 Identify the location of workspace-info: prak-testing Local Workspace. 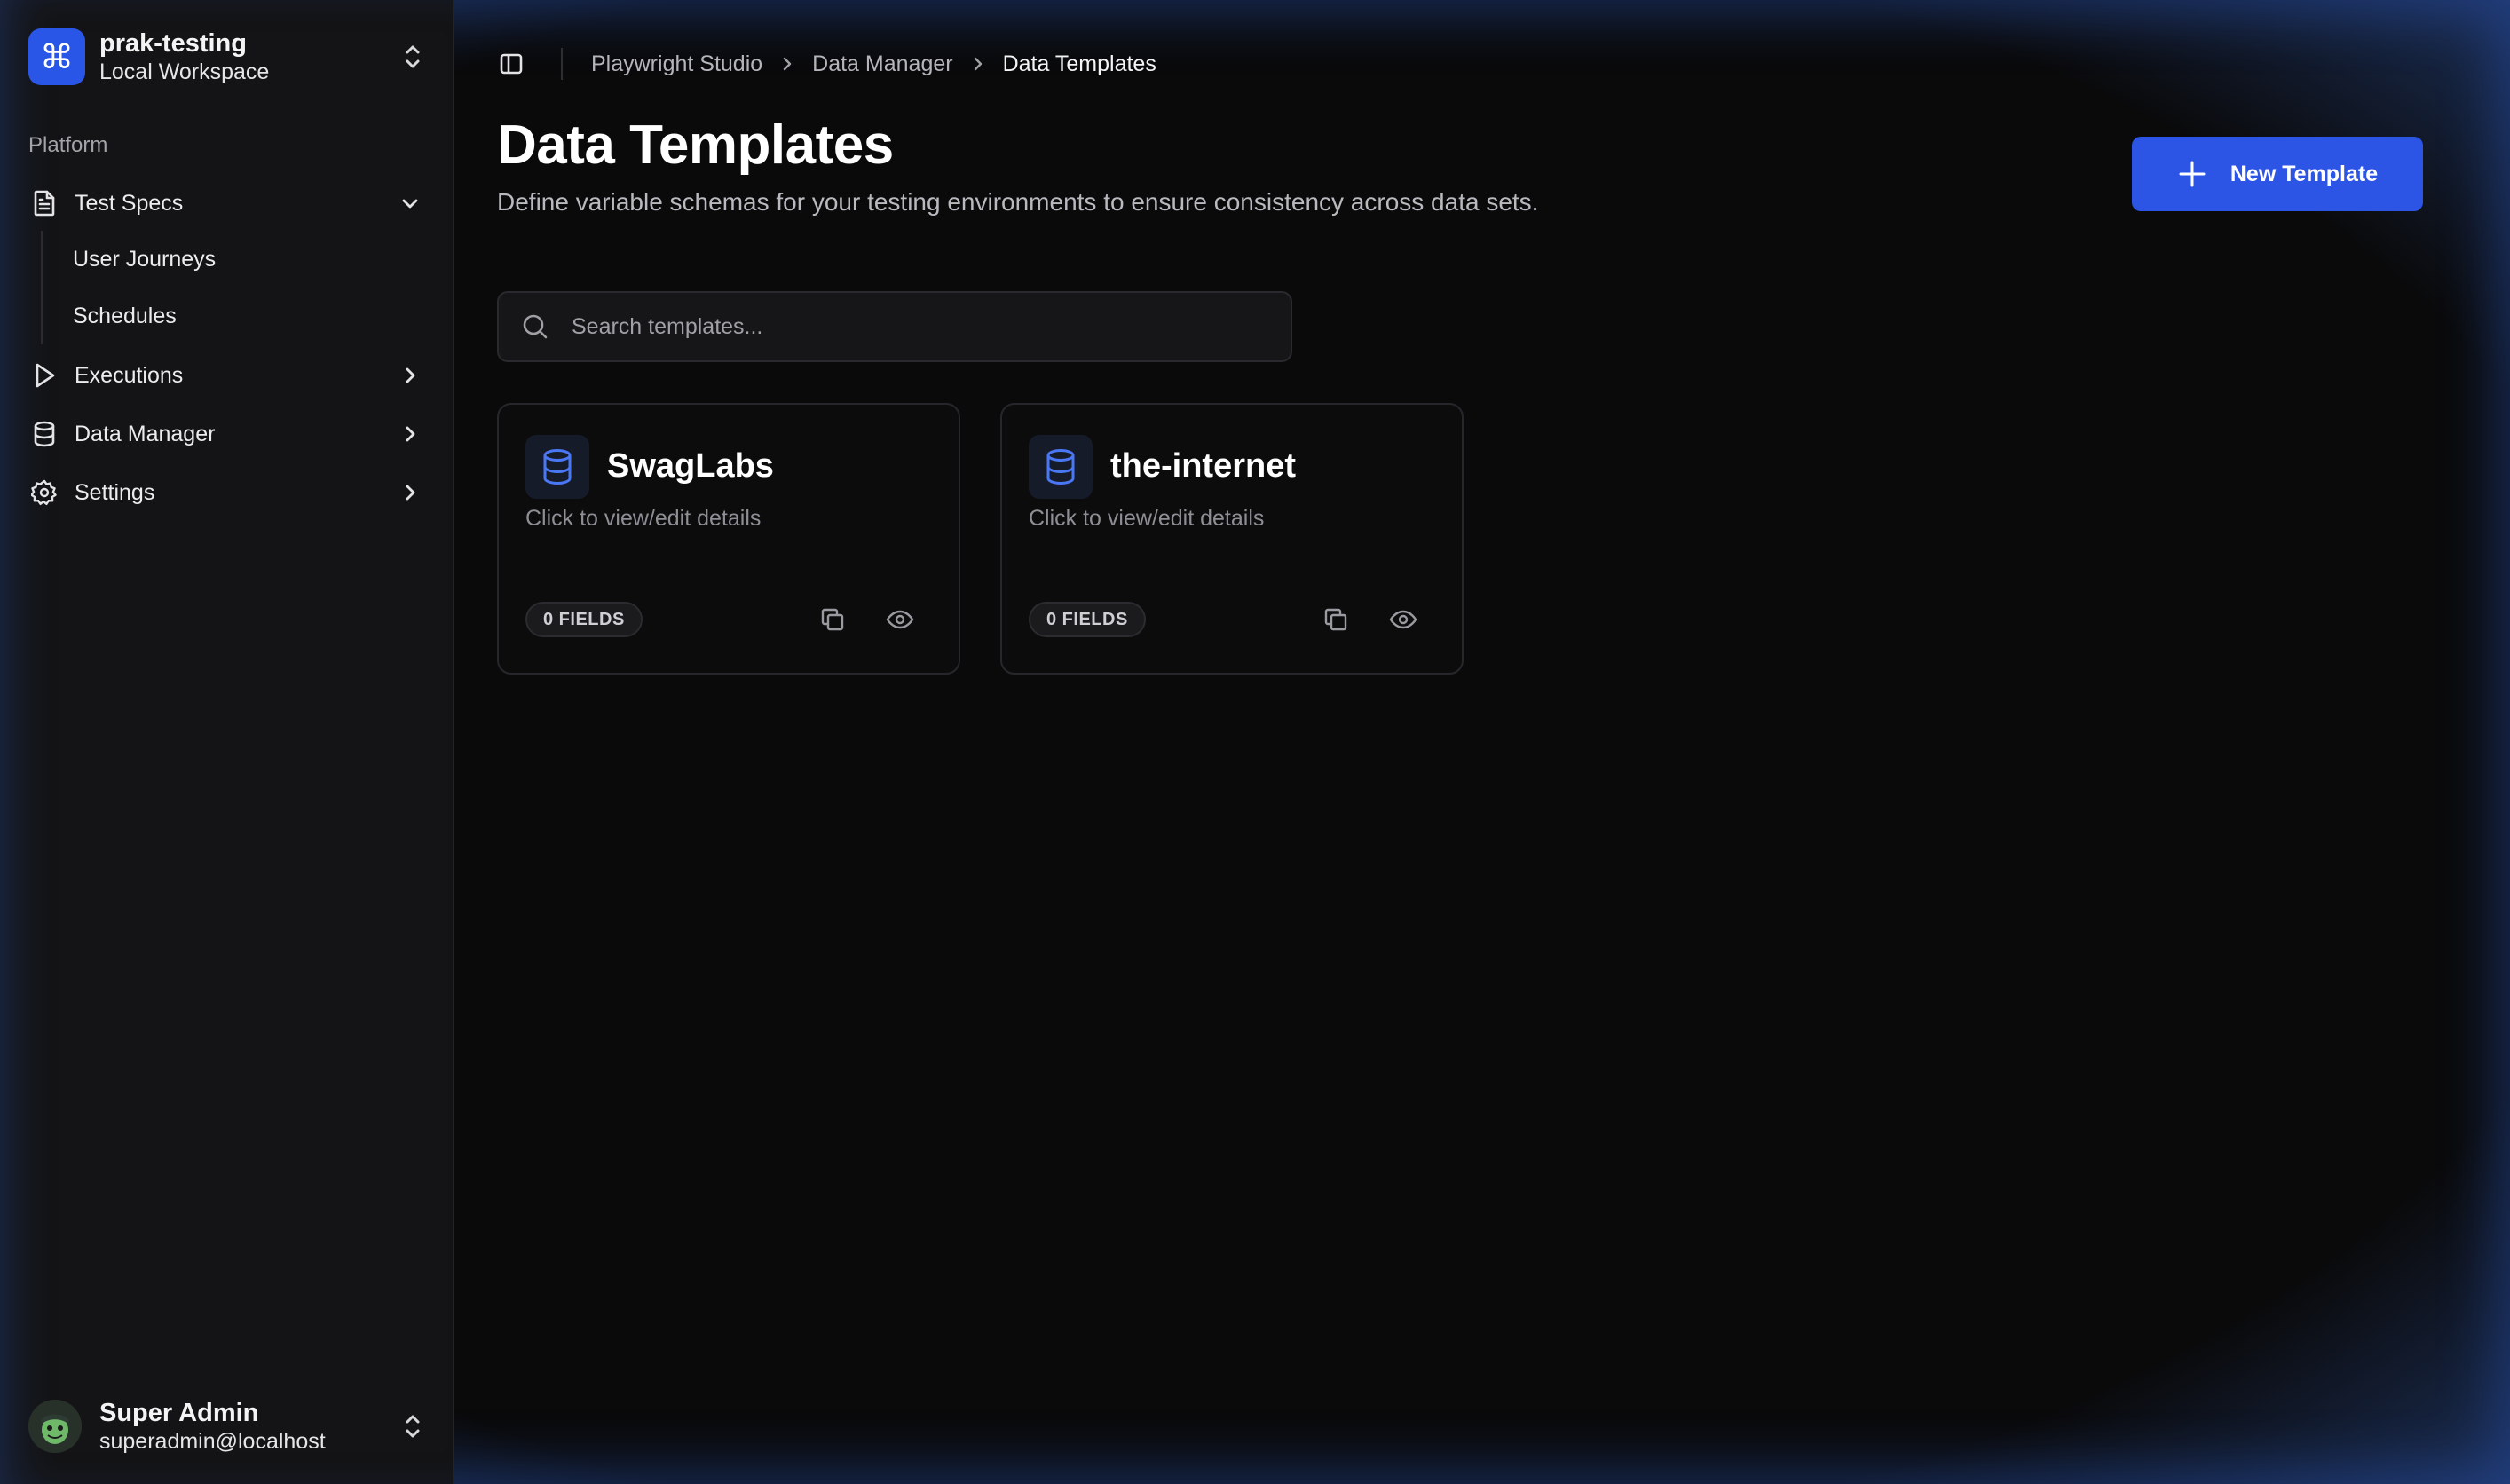
(249, 57).